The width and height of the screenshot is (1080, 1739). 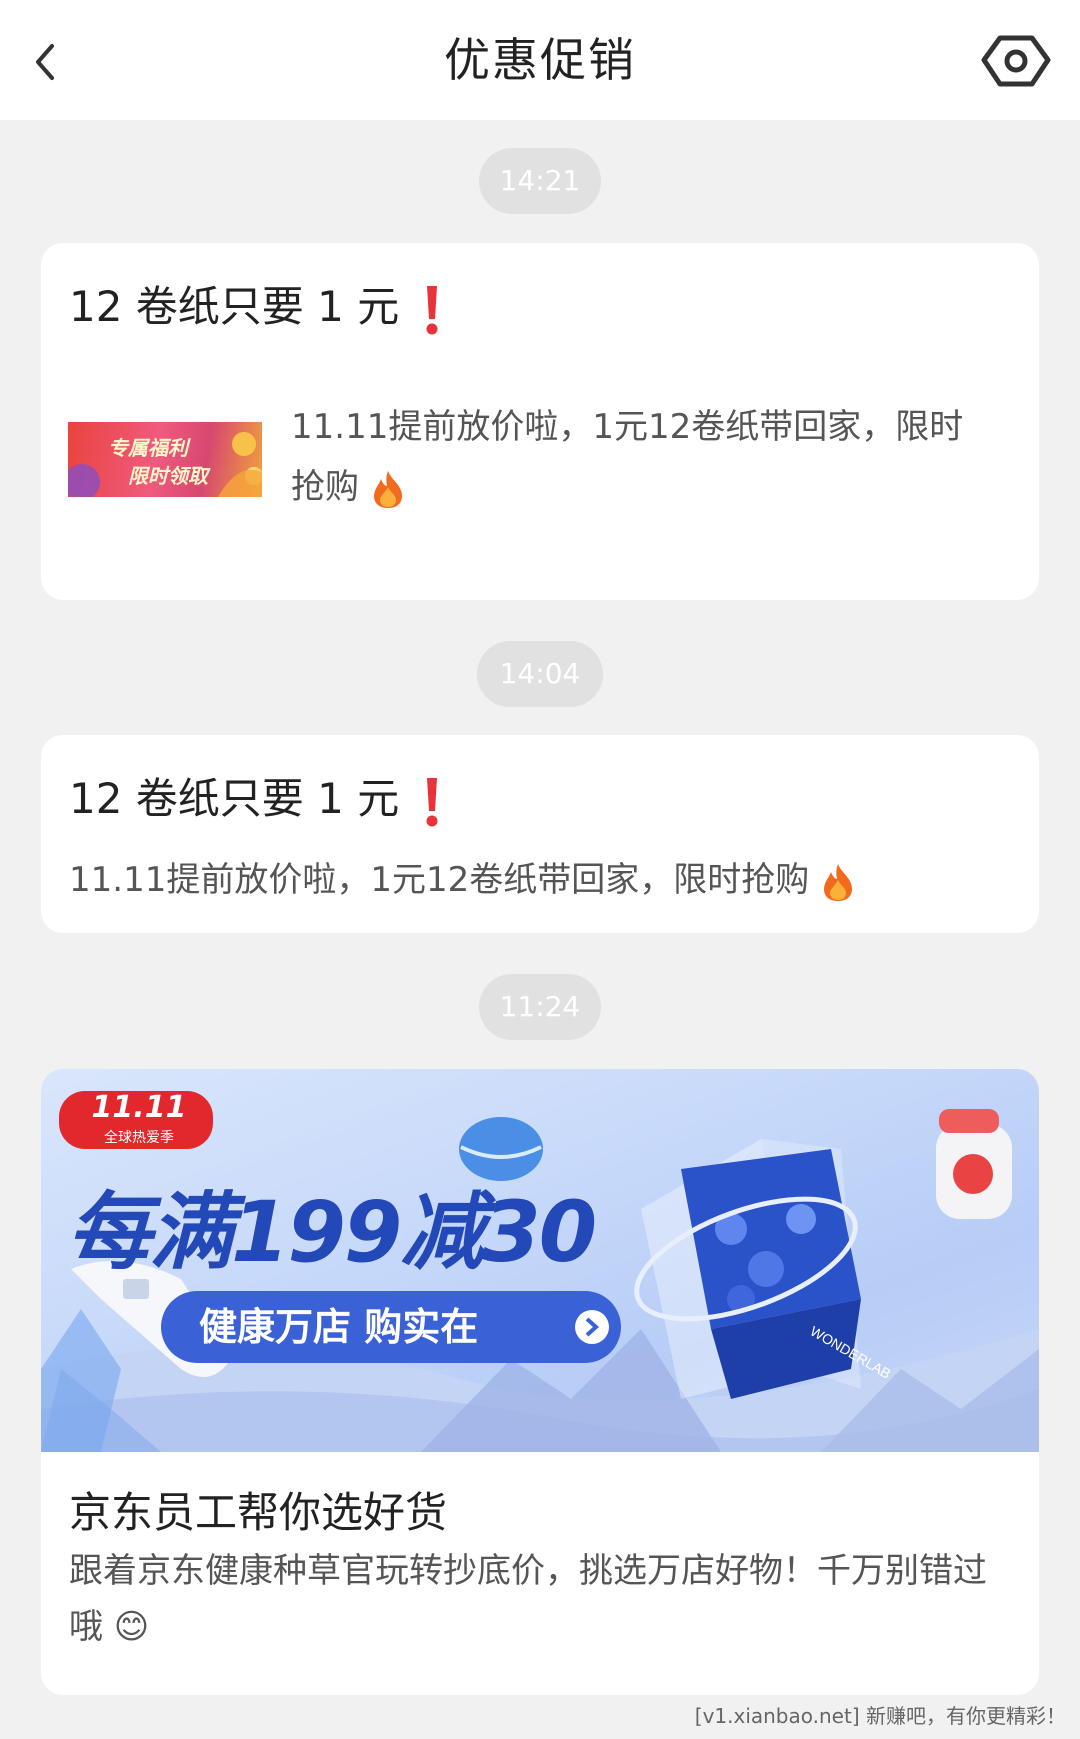 I want to click on hexagon-gear-icon, so click(x=1016, y=61).